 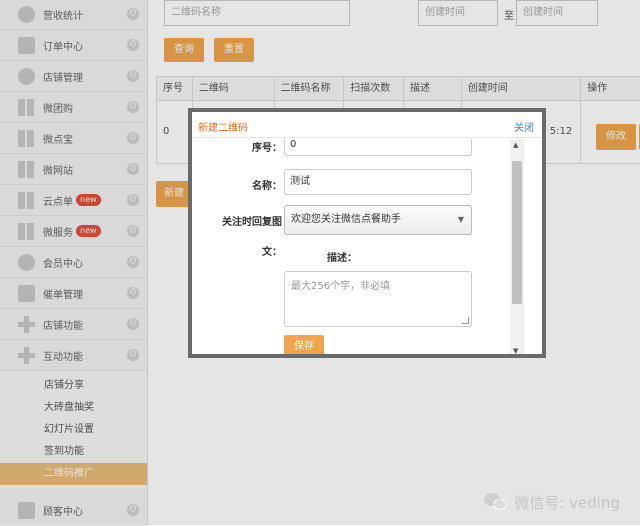 I want to click on index-input: 0, so click(x=378, y=147).